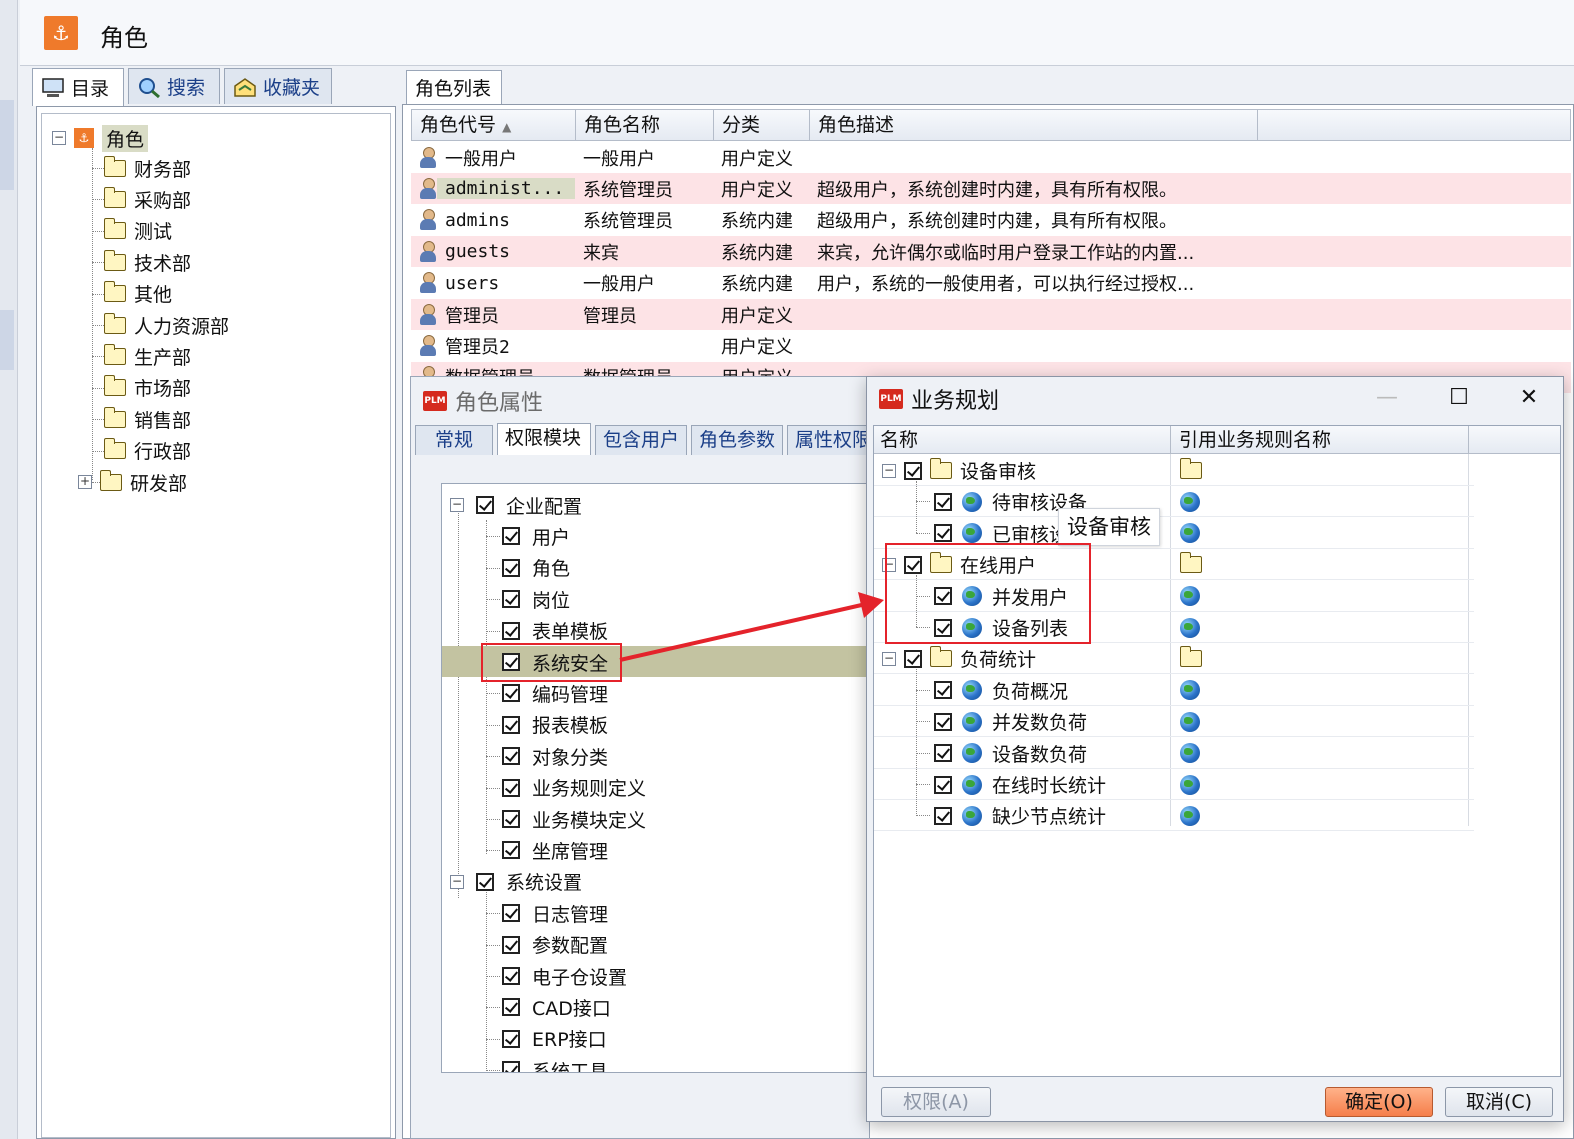 This screenshot has width=1574, height=1139. What do you see at coordinates (1174, 470) in the screenshot?
I see `table-row: − 设备审核` at bounding box center [1174, 470].